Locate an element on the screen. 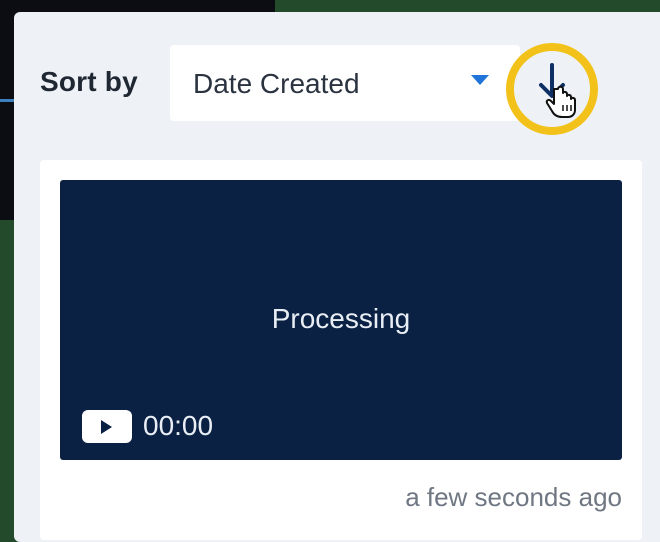 This screenshot has width=660, height=542. sort-by-label: Sort by is located at coordinates (89, 81).